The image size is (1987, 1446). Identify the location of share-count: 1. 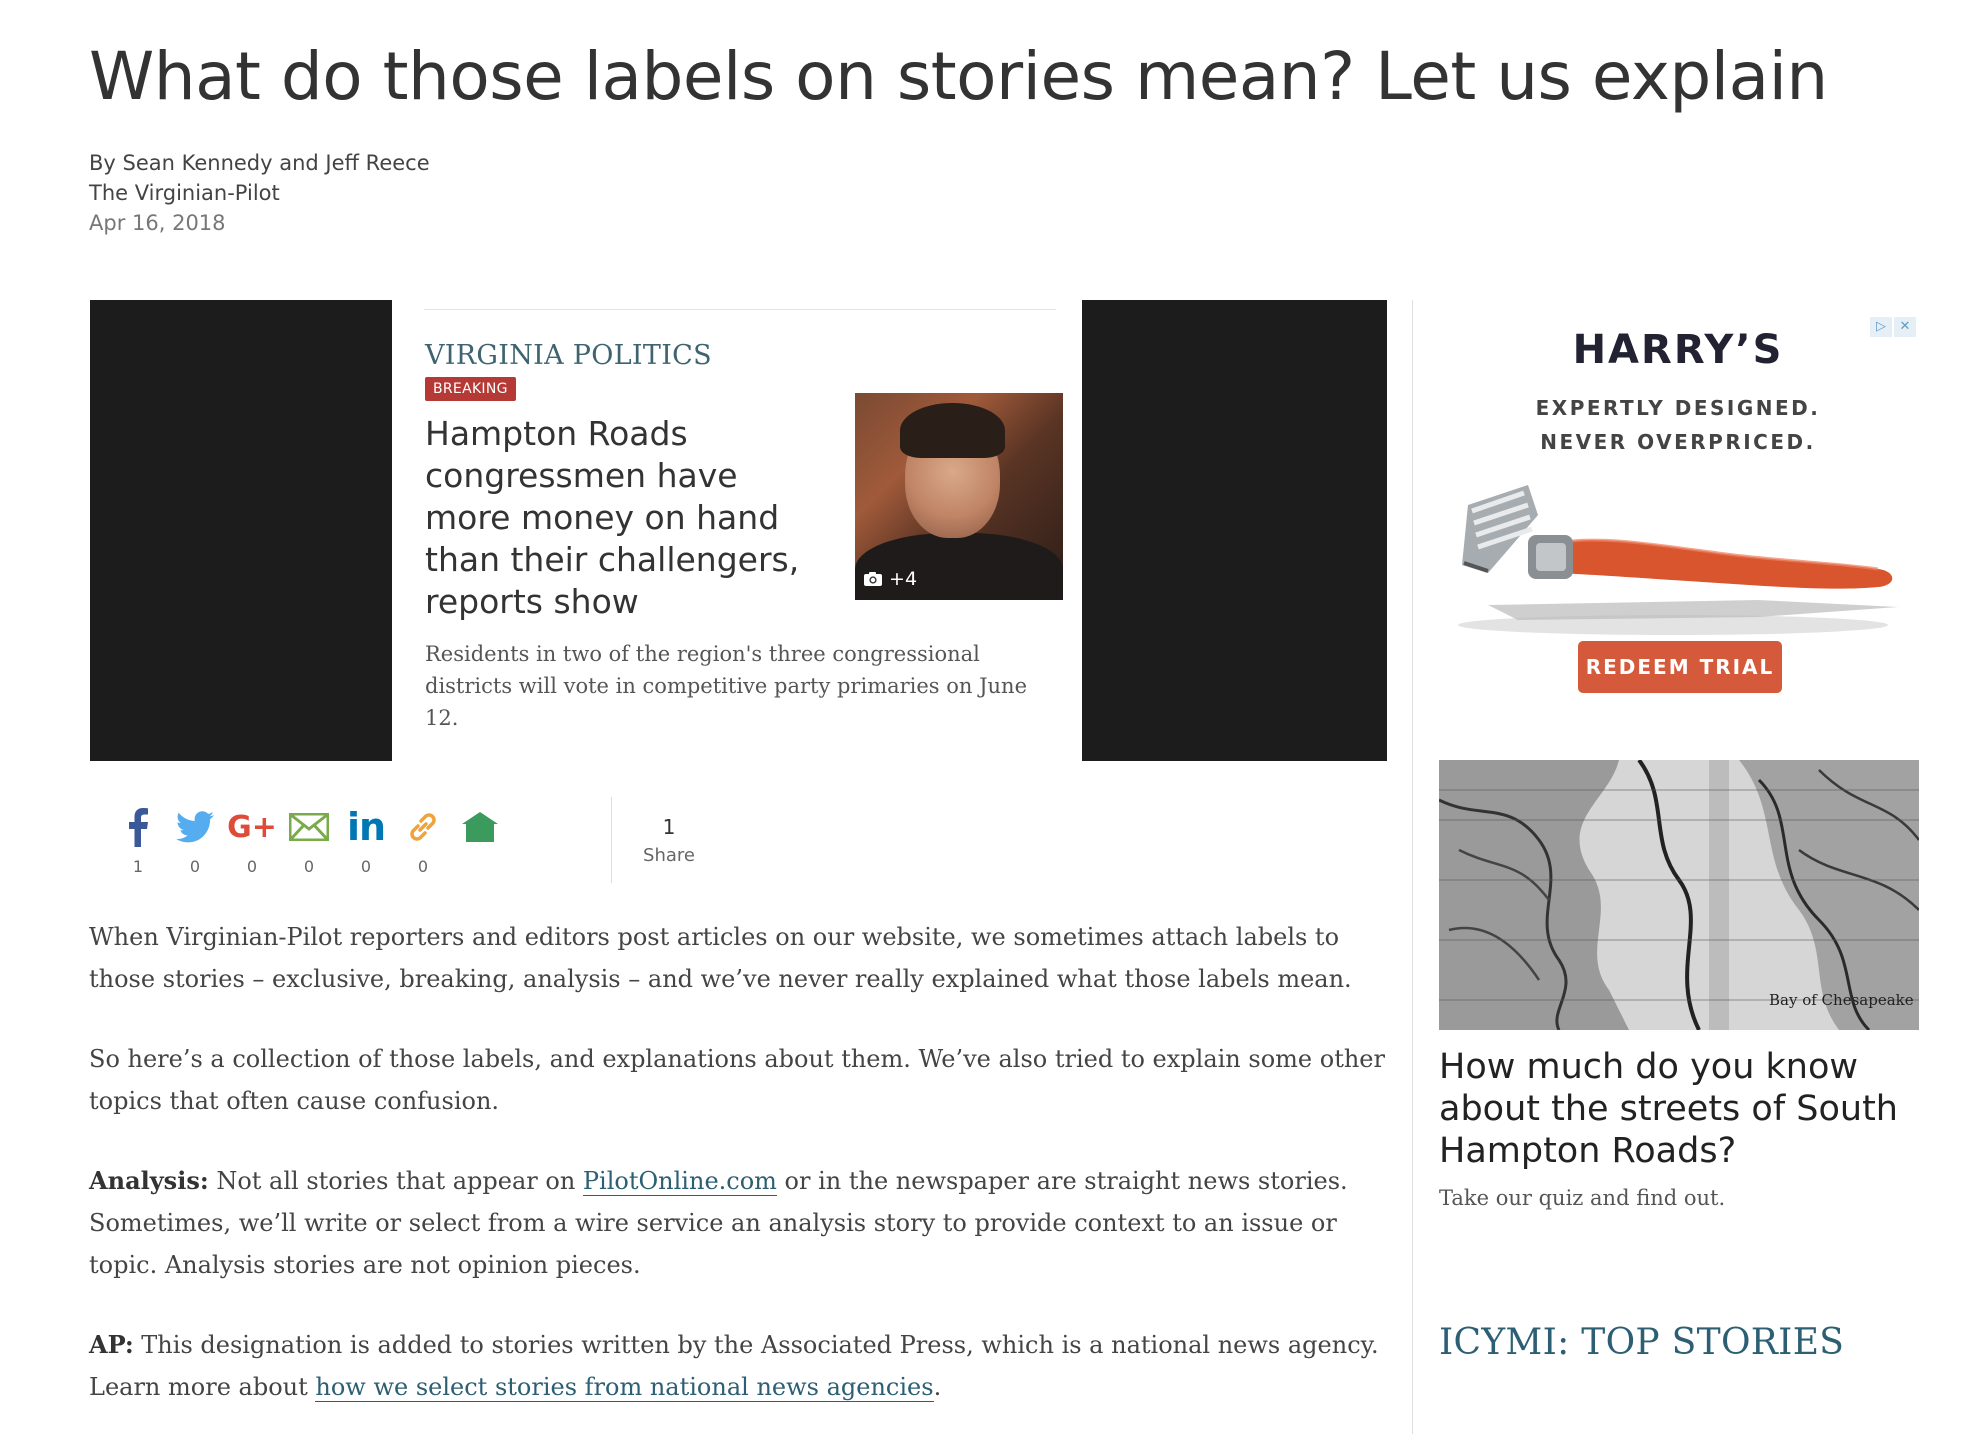
(138, 866).